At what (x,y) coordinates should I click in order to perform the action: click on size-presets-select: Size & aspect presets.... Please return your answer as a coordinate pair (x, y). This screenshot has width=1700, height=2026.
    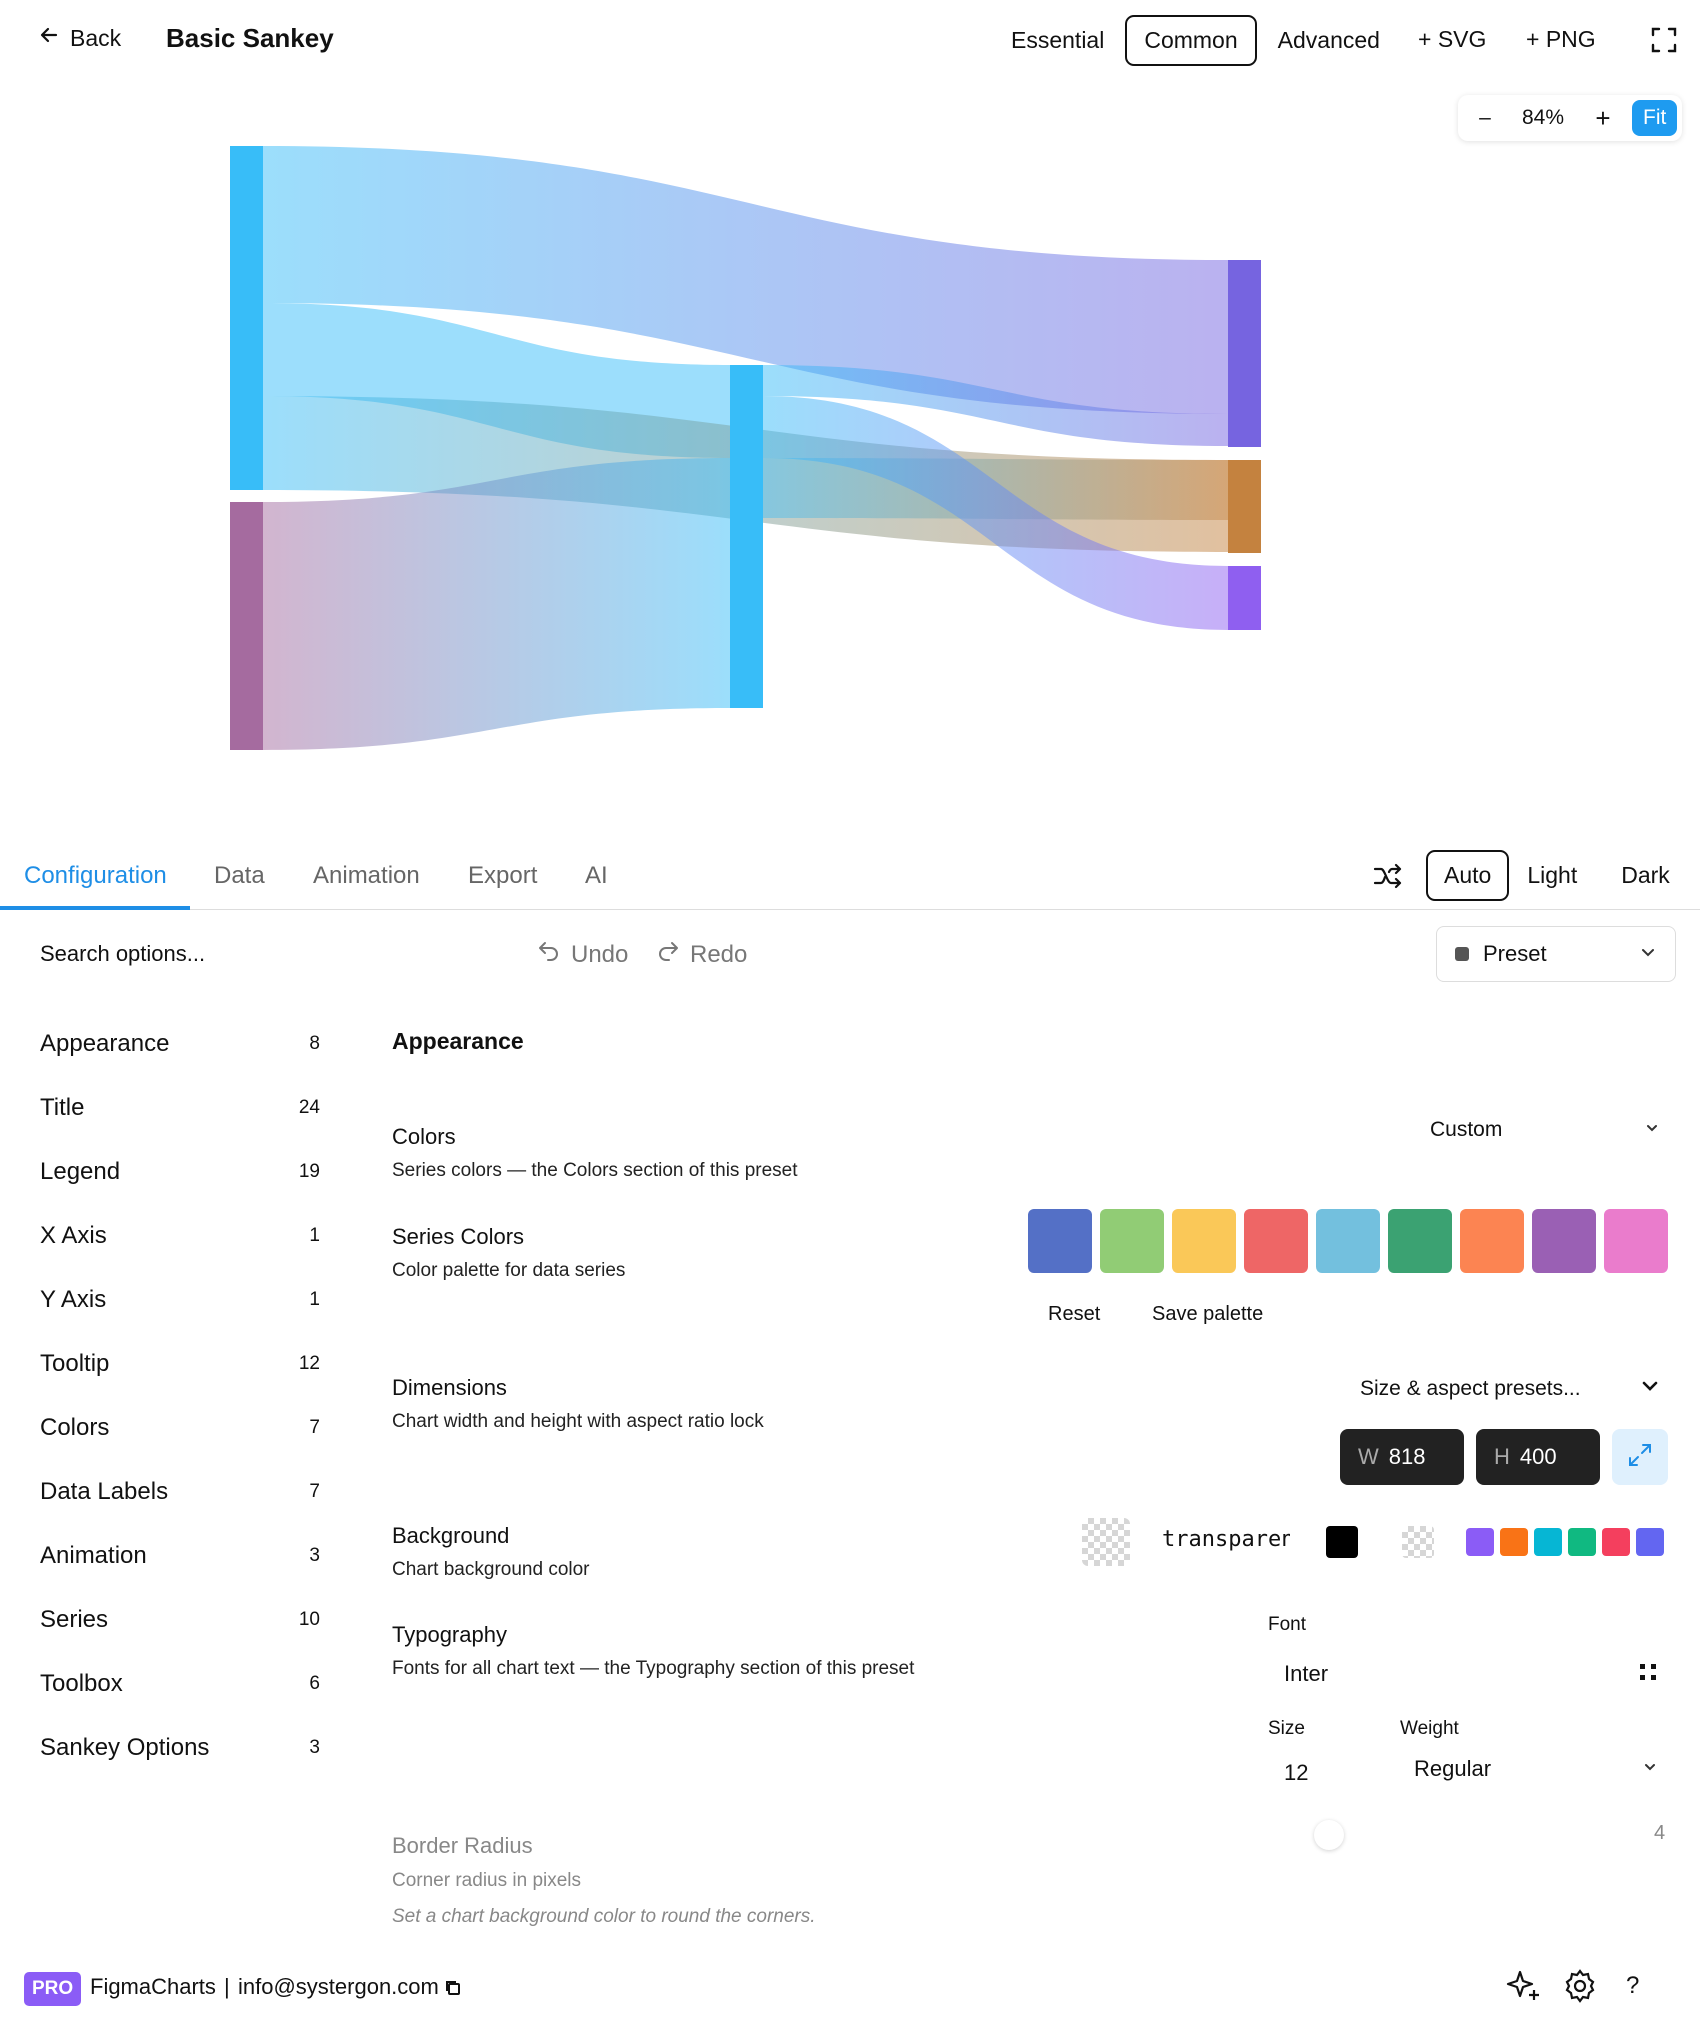
    Looking at the image, I should click on (1510, 1388).